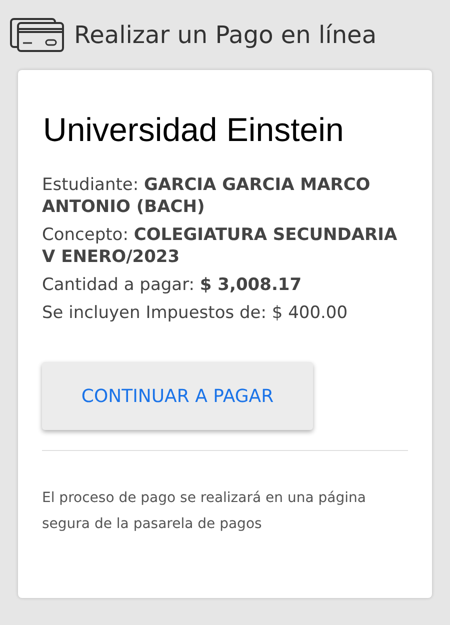 The width and height of the screenshot is (450, 625). What do you see at coordinates (207, 196) in the screenshot?
I see `payment-detail: Estudiante: GARCIA GARCIA MARCO ANTONIO (BACH)` at bounding box center [207, 196].